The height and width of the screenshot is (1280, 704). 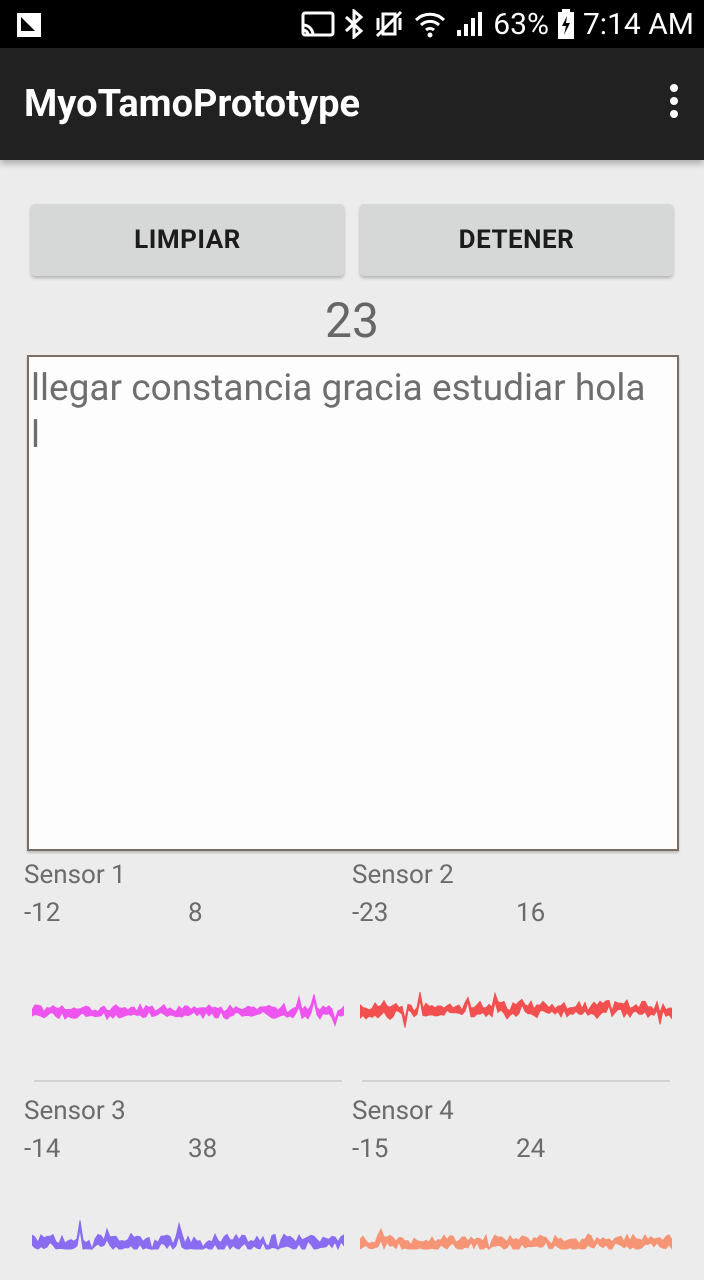 I want to click on sensor-1-min: -12, so click(x=42, y=913).